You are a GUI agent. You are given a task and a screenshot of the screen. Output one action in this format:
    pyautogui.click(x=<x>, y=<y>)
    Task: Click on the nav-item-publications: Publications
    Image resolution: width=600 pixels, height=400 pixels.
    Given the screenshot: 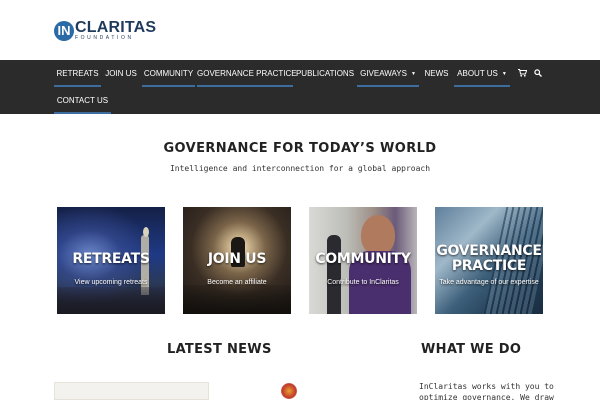 What is the action you would take?
    pyautogui.click(x=325, y=73)
    